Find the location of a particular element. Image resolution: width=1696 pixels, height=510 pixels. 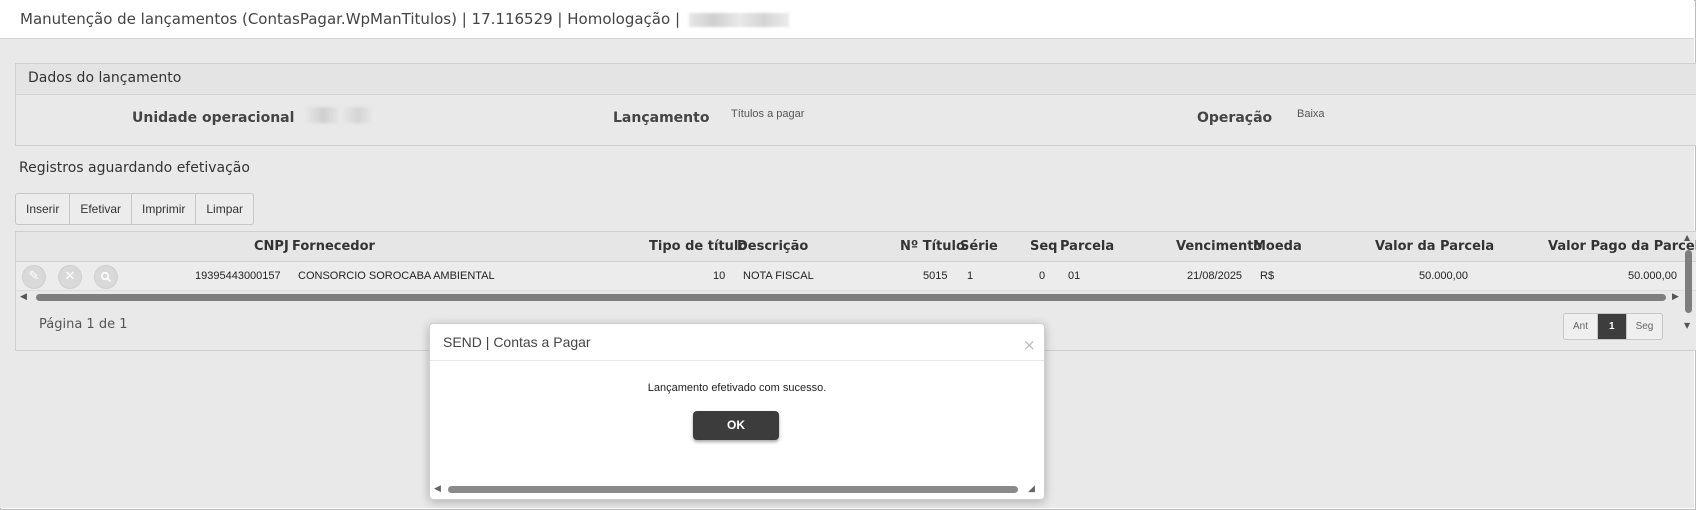

dialog-header: SEND | Contas a Pagar × is located at coordinates (737, 342).